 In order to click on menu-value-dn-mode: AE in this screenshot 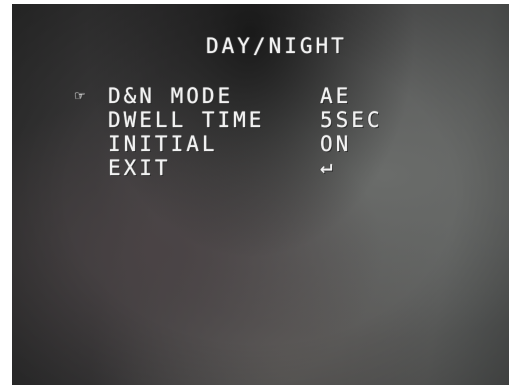, I will do `click(335, 96)`.